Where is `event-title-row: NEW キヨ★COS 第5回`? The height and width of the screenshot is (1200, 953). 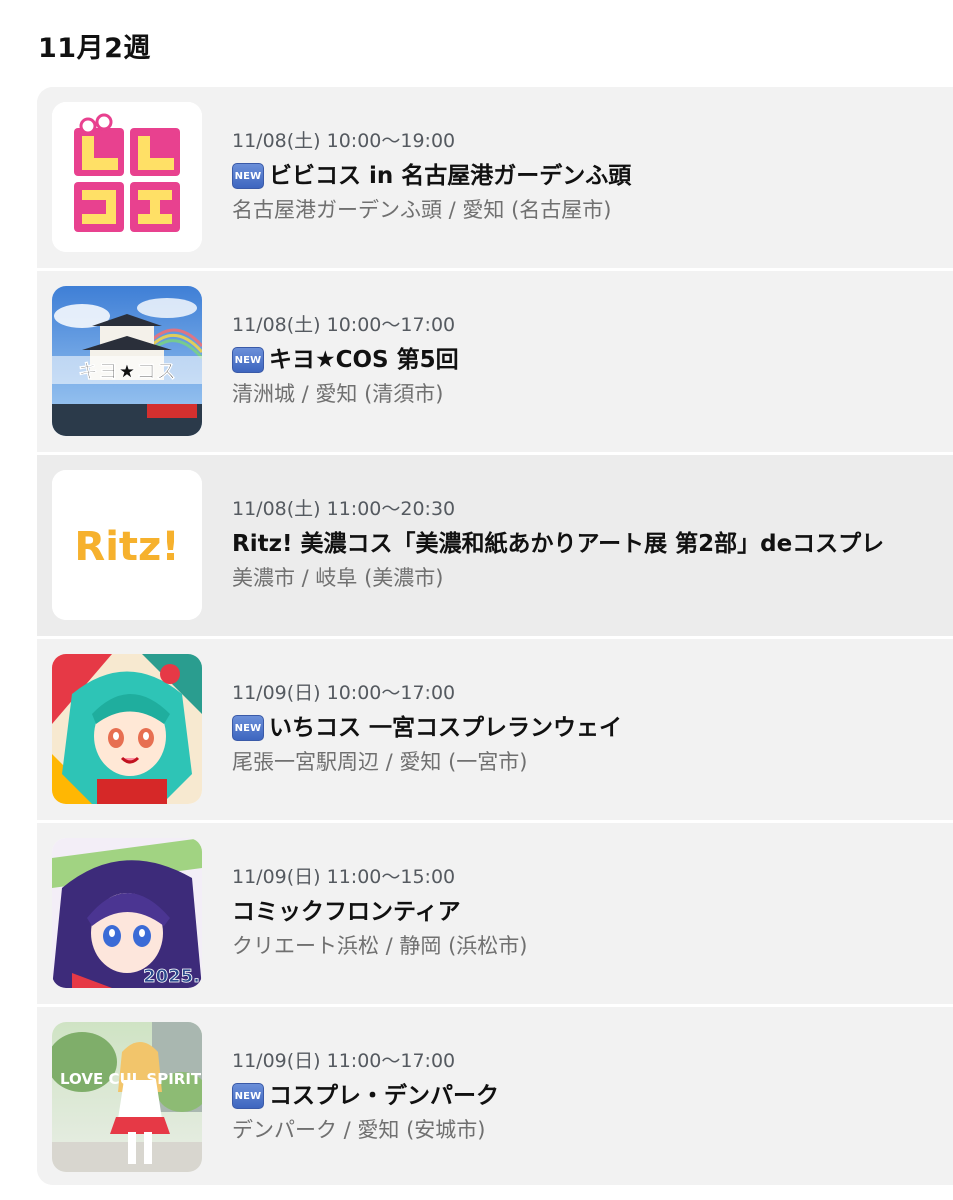 event-title-row: NEW キヨ★COS 第5回 is located at coordinates (592, 360).